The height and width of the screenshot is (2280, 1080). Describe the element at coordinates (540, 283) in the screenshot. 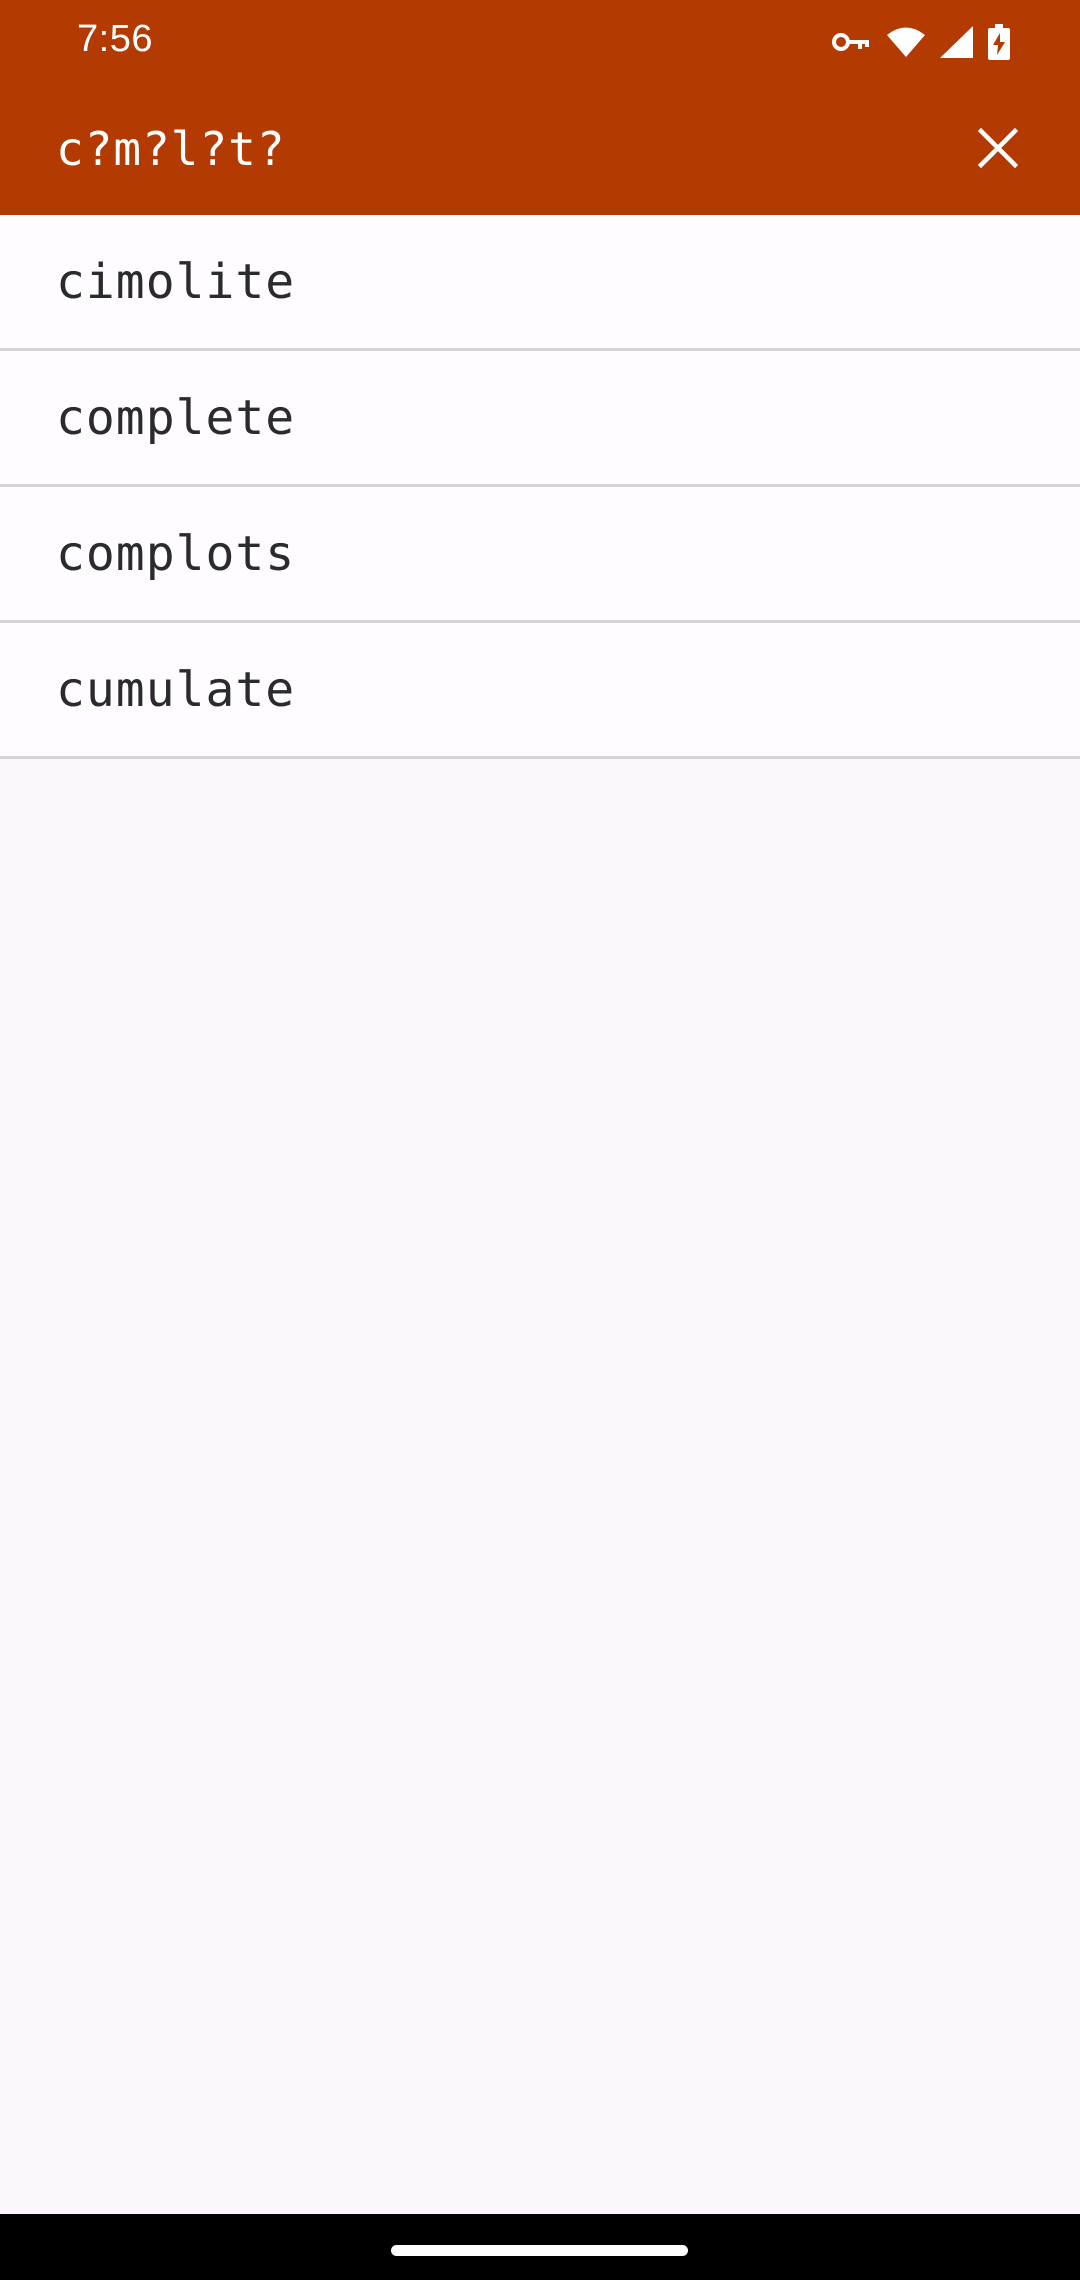

I see `list-item: cimolite` at that location.